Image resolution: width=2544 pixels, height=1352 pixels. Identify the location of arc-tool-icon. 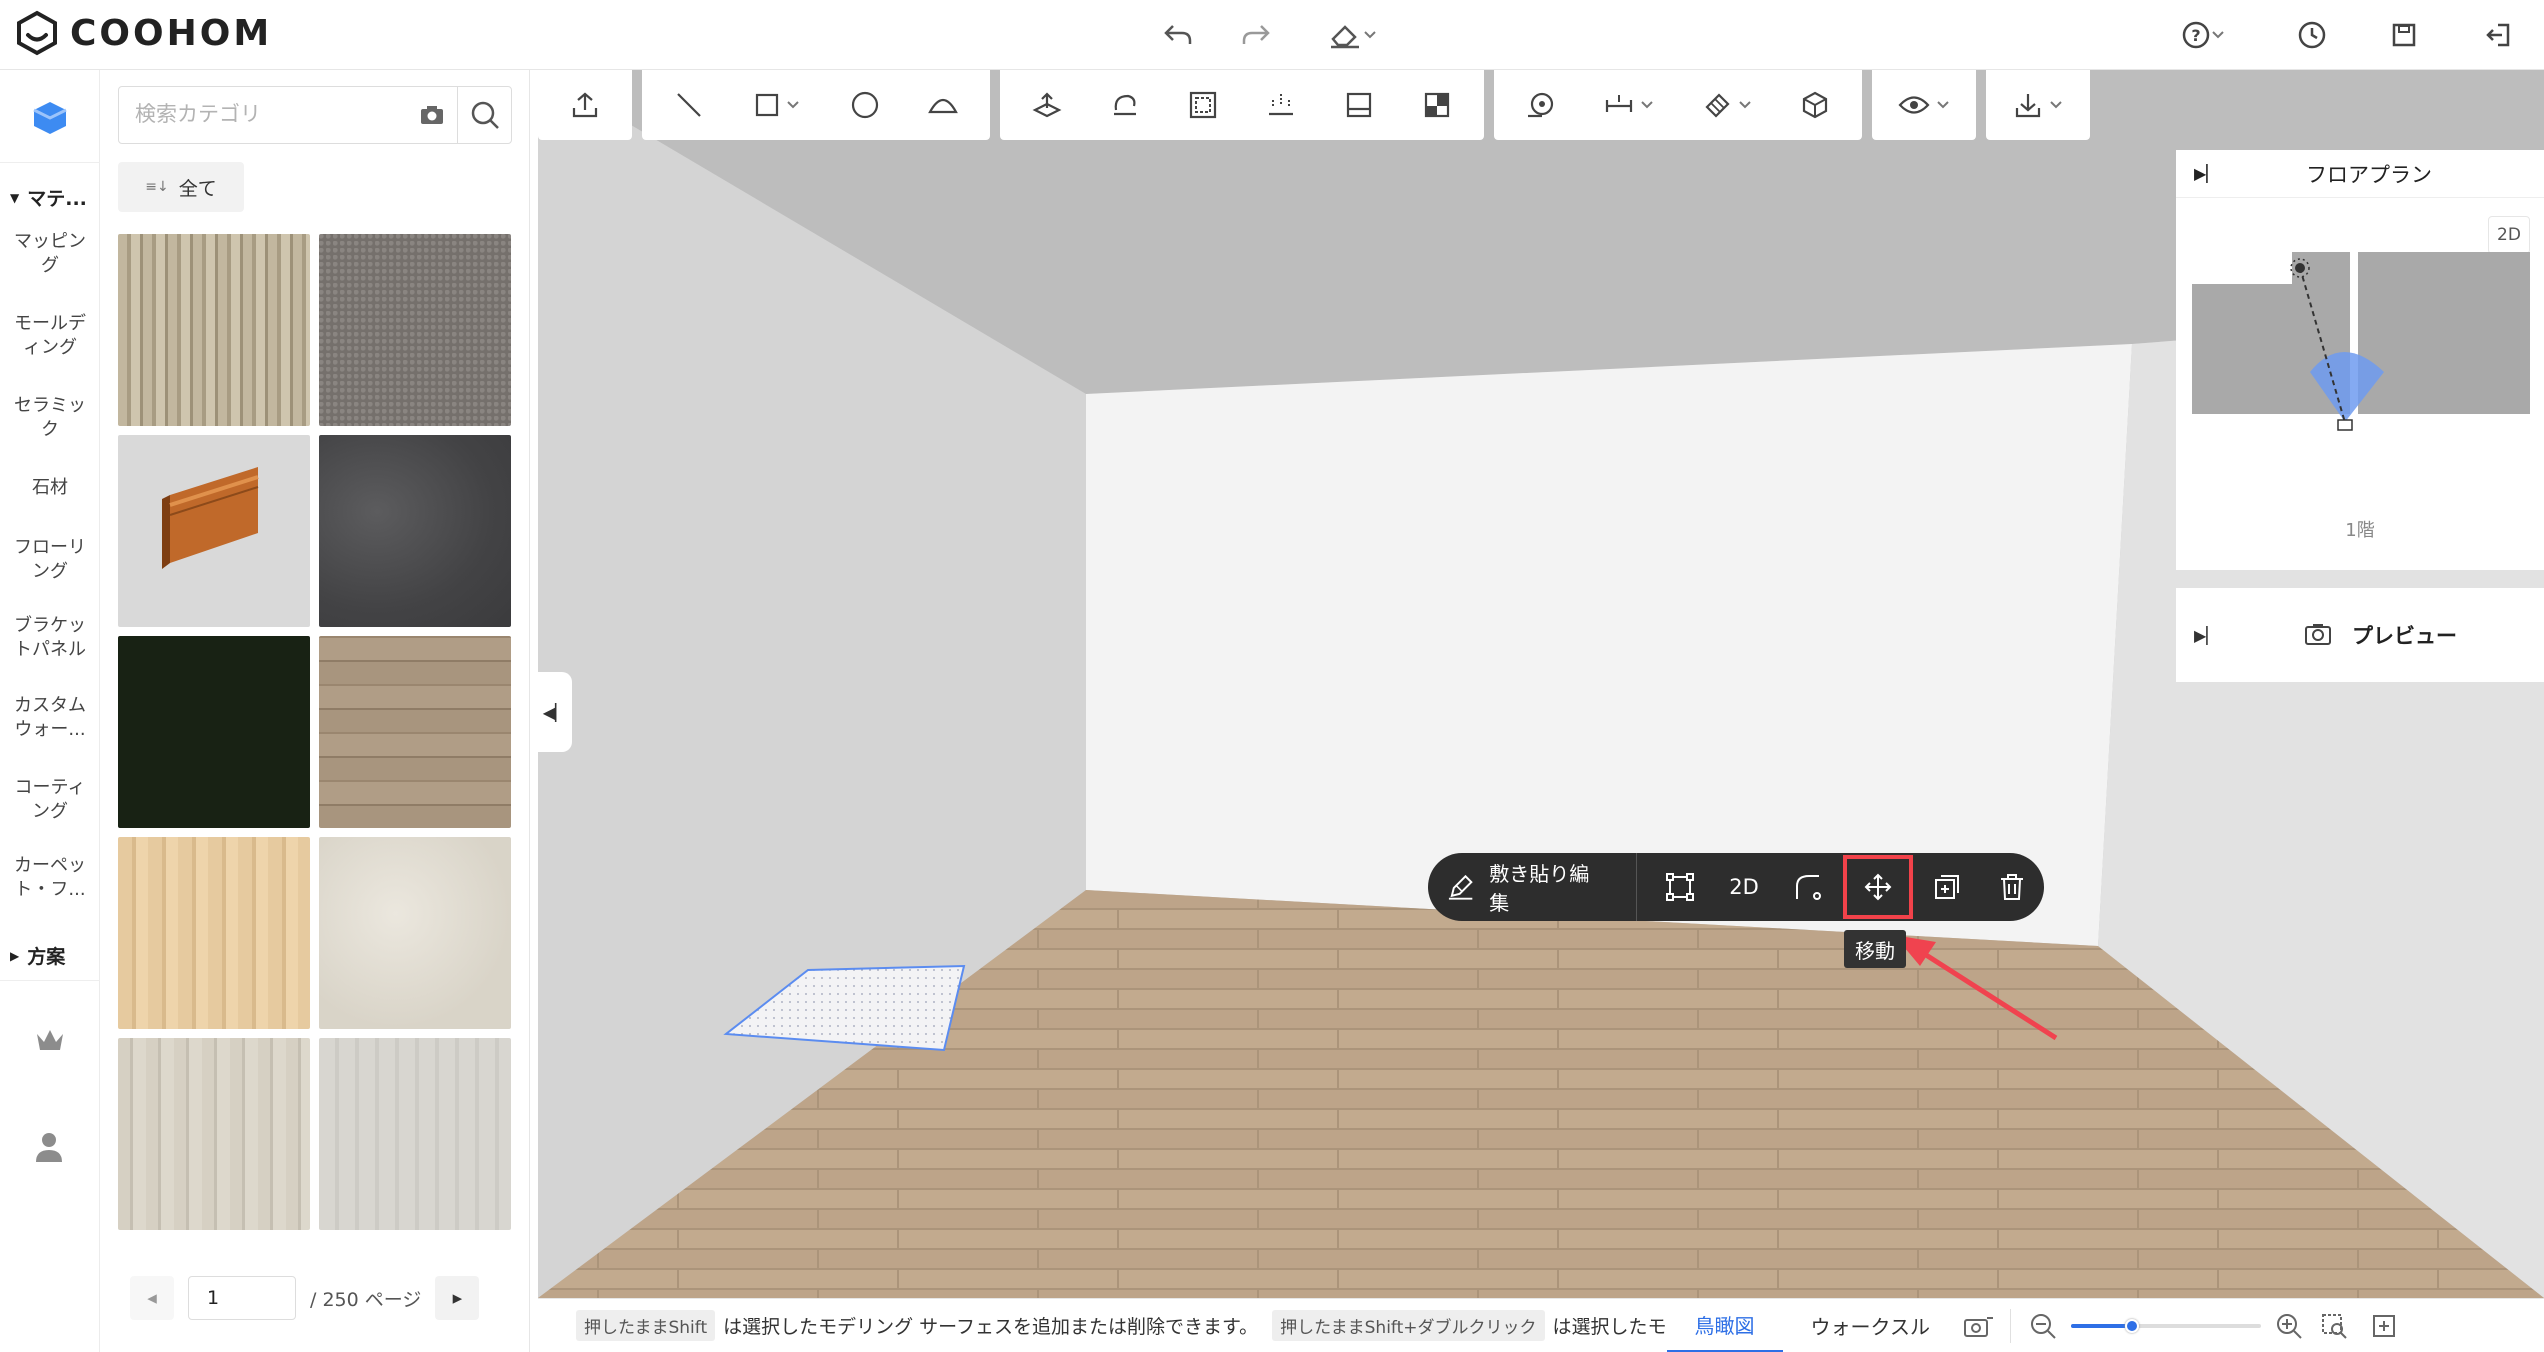
(943, 105).